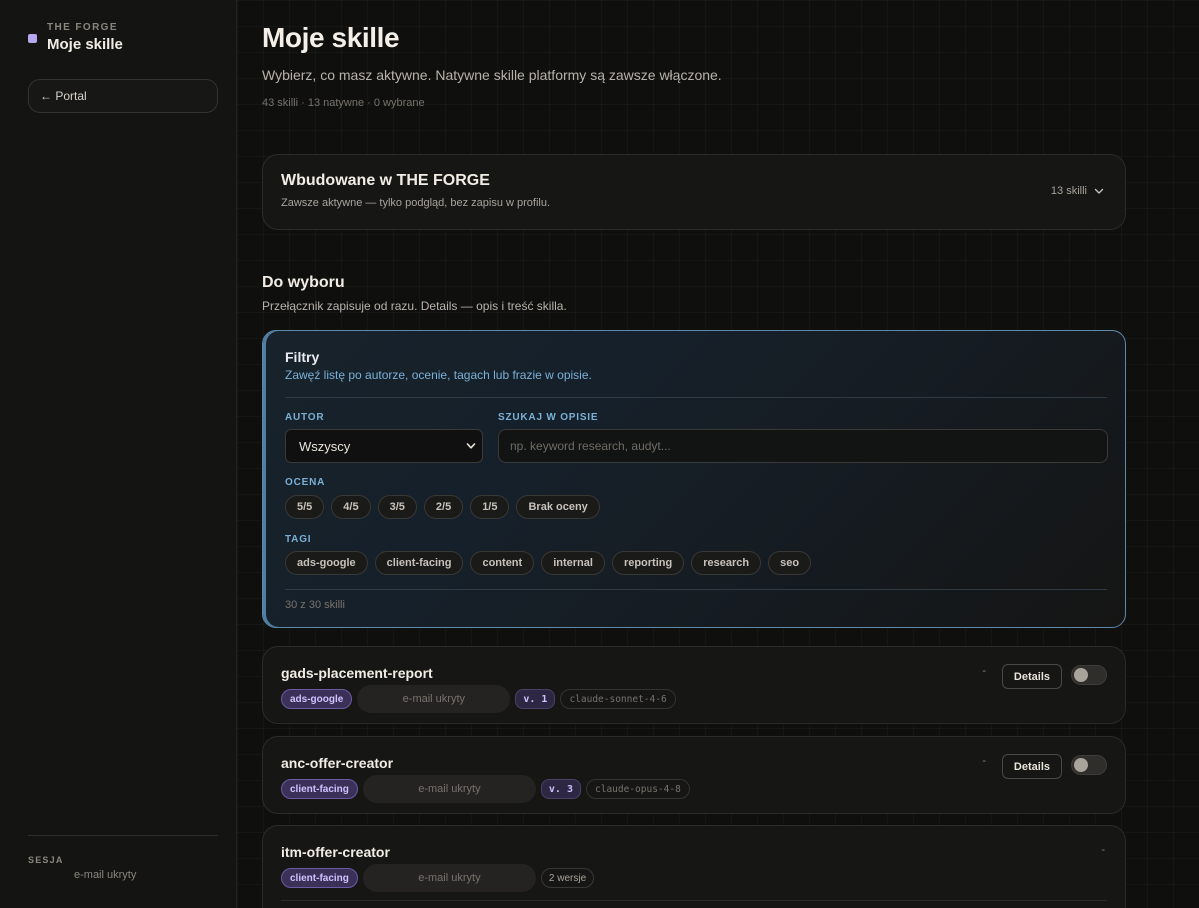 The width and height of the screenshot is (1199, 908). Describe the element at coordinates (335, 852) in the screenshot. I see `skill-name: itm-offer-creator` at that location.